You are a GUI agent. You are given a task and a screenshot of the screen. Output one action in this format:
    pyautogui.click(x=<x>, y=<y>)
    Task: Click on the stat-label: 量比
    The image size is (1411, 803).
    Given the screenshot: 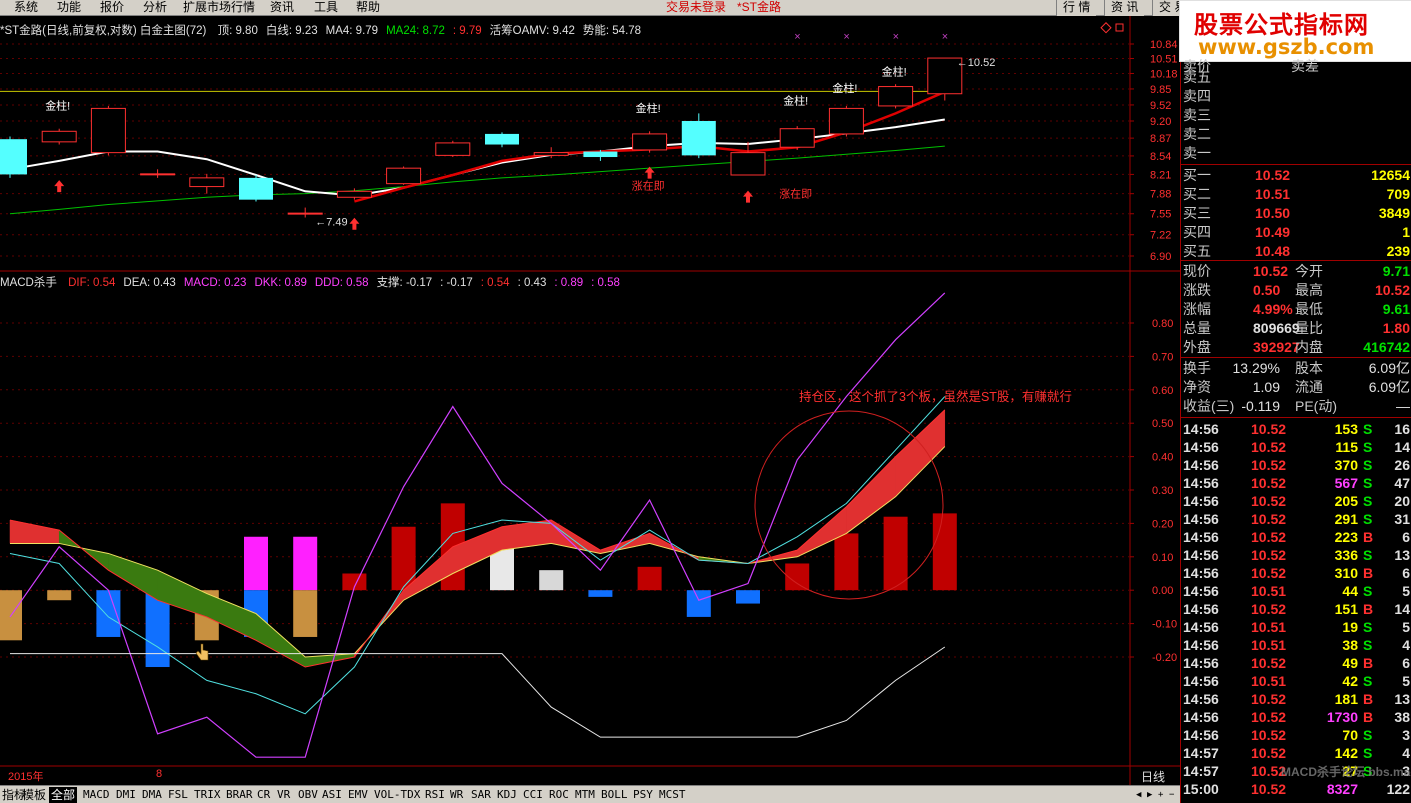 What is the action you would take?
    pyautogui.click(x=1309, y=328)
    